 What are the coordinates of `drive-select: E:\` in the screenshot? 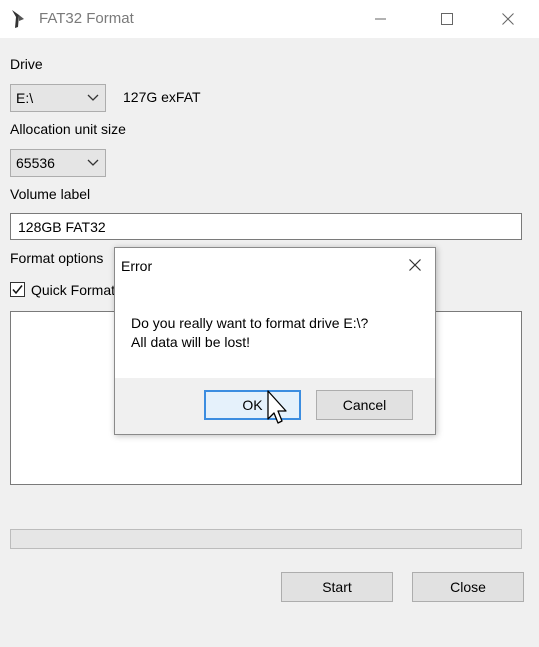 It's located at (58, 98).